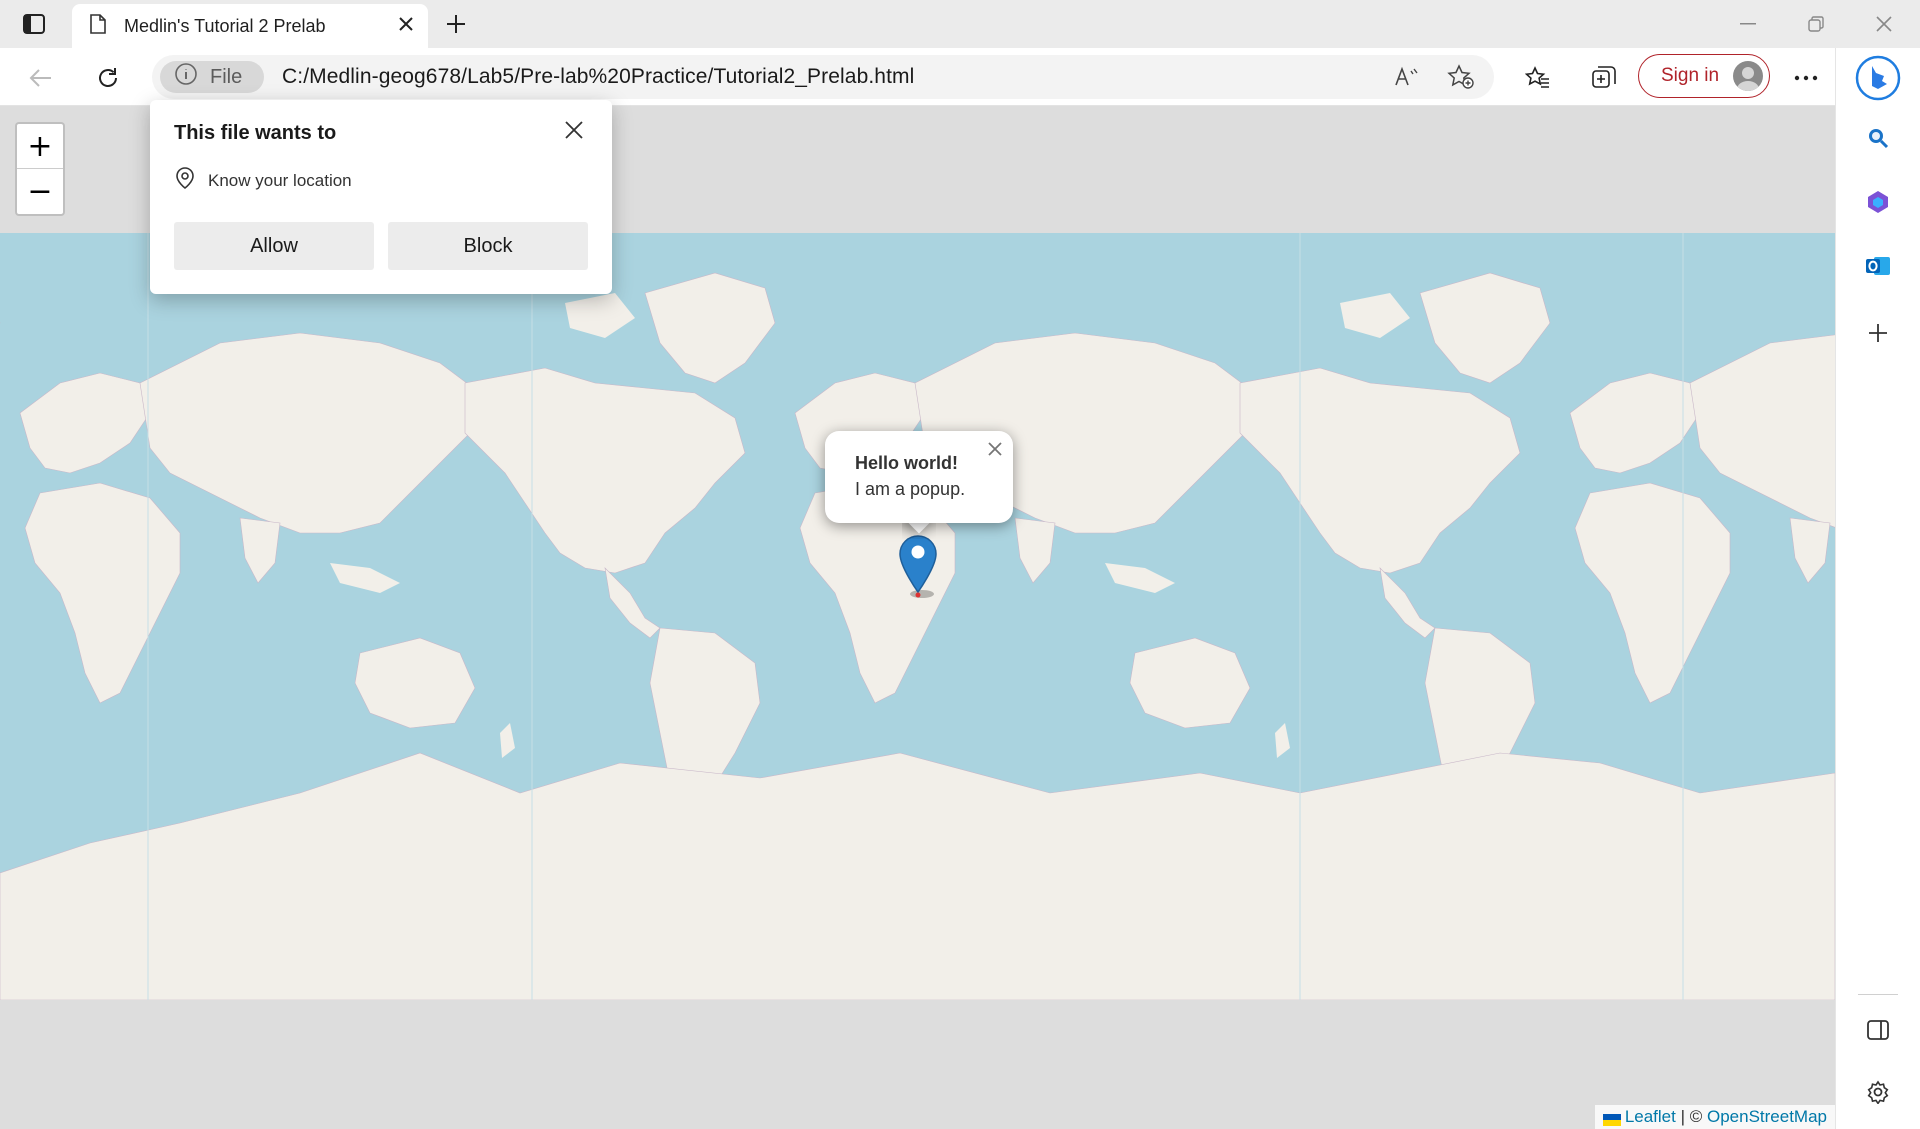 This screenshot has height=1129, width=1920. Describe the element at coordinates (1604, 78) in the screenshot. I see `collections-icon` at that location.